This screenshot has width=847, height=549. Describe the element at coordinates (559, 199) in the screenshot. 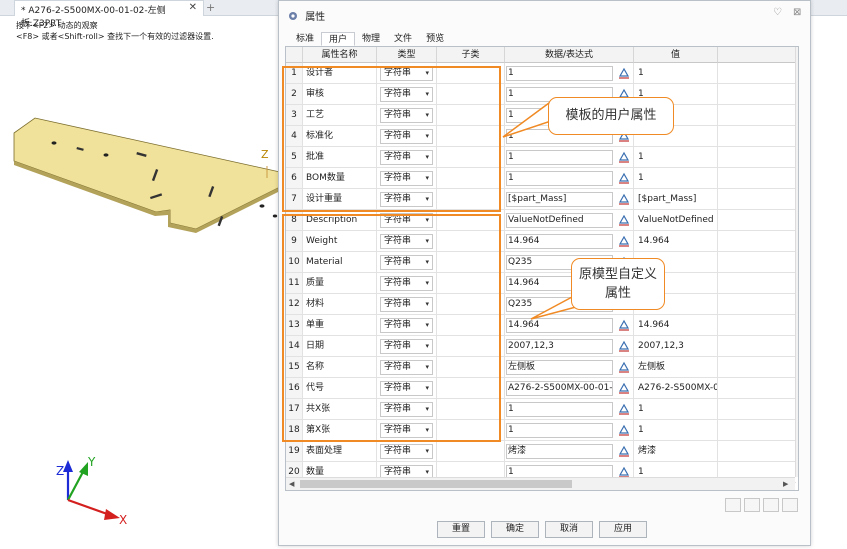

I see `expression-input: [$part_Mass]` at that location.